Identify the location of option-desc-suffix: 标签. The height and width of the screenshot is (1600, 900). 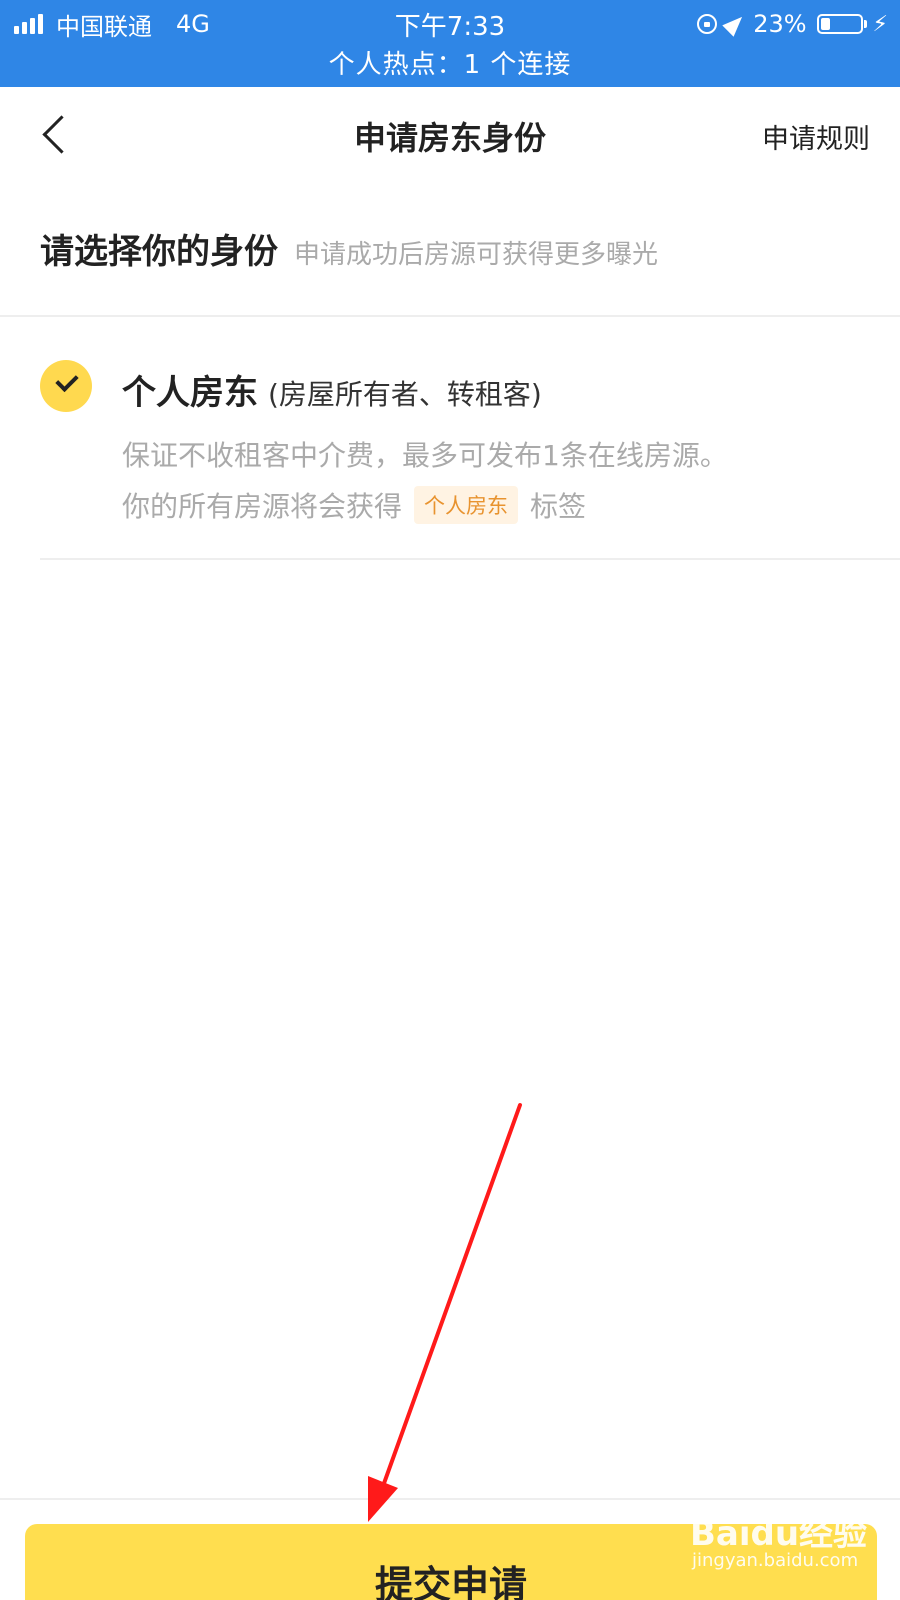
(558, 506).